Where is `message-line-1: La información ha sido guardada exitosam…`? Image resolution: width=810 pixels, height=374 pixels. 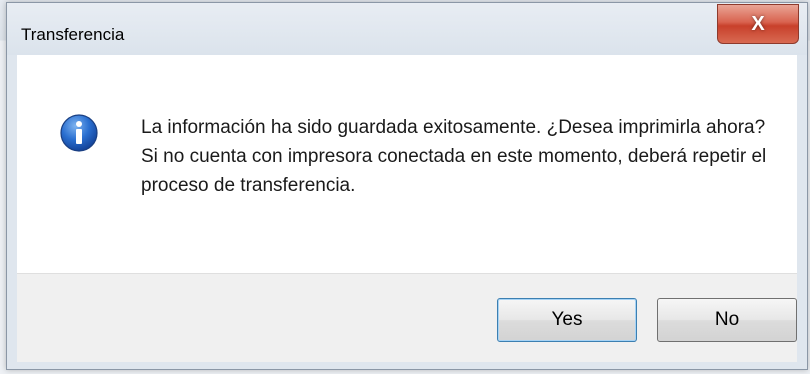 message-line-1: La información ha sido guardada exitosam… is located at coordinates (453, 127).